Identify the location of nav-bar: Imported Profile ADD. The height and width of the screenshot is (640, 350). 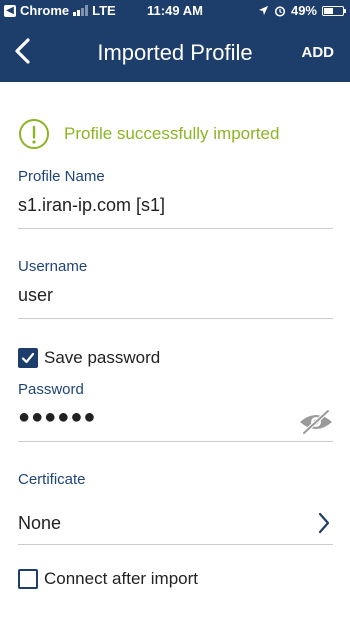
(175, 53).